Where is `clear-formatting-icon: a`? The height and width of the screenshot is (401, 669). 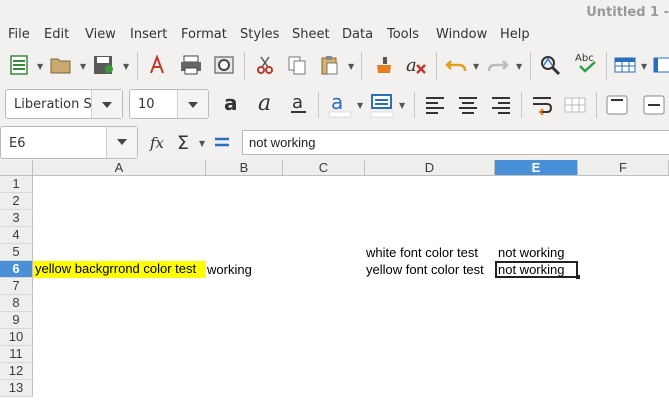 clear-formatting-icon: a is located at coordinates (416, 65).